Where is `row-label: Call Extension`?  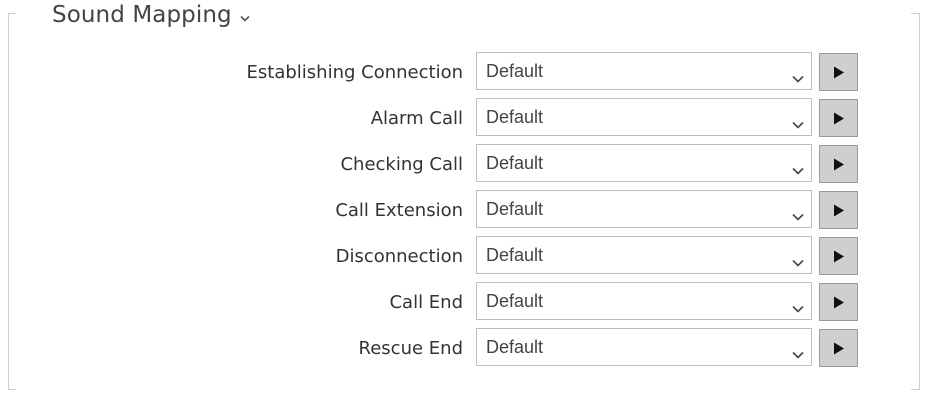
row-label: Call Extension is located at coordinates (399, 210).